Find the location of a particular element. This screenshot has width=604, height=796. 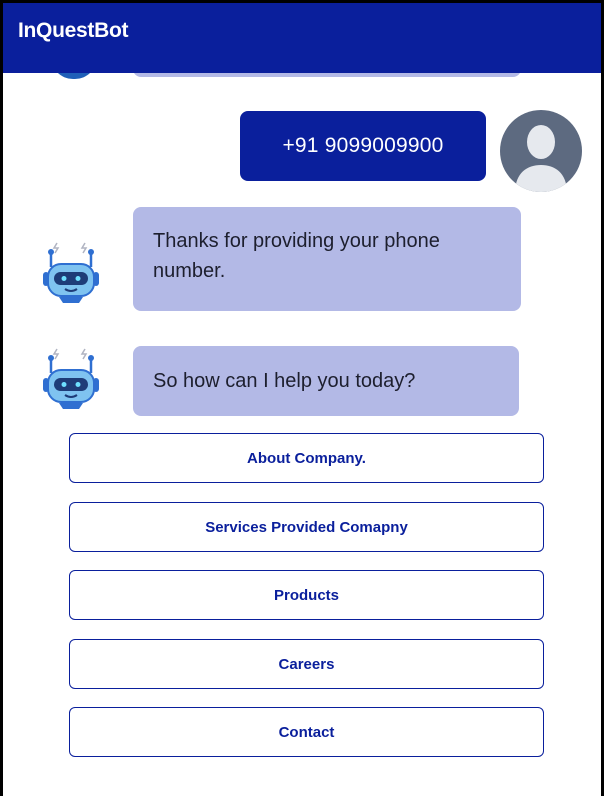

bot-message-text: So how can I help you today? is located at coordinates (284, 381).